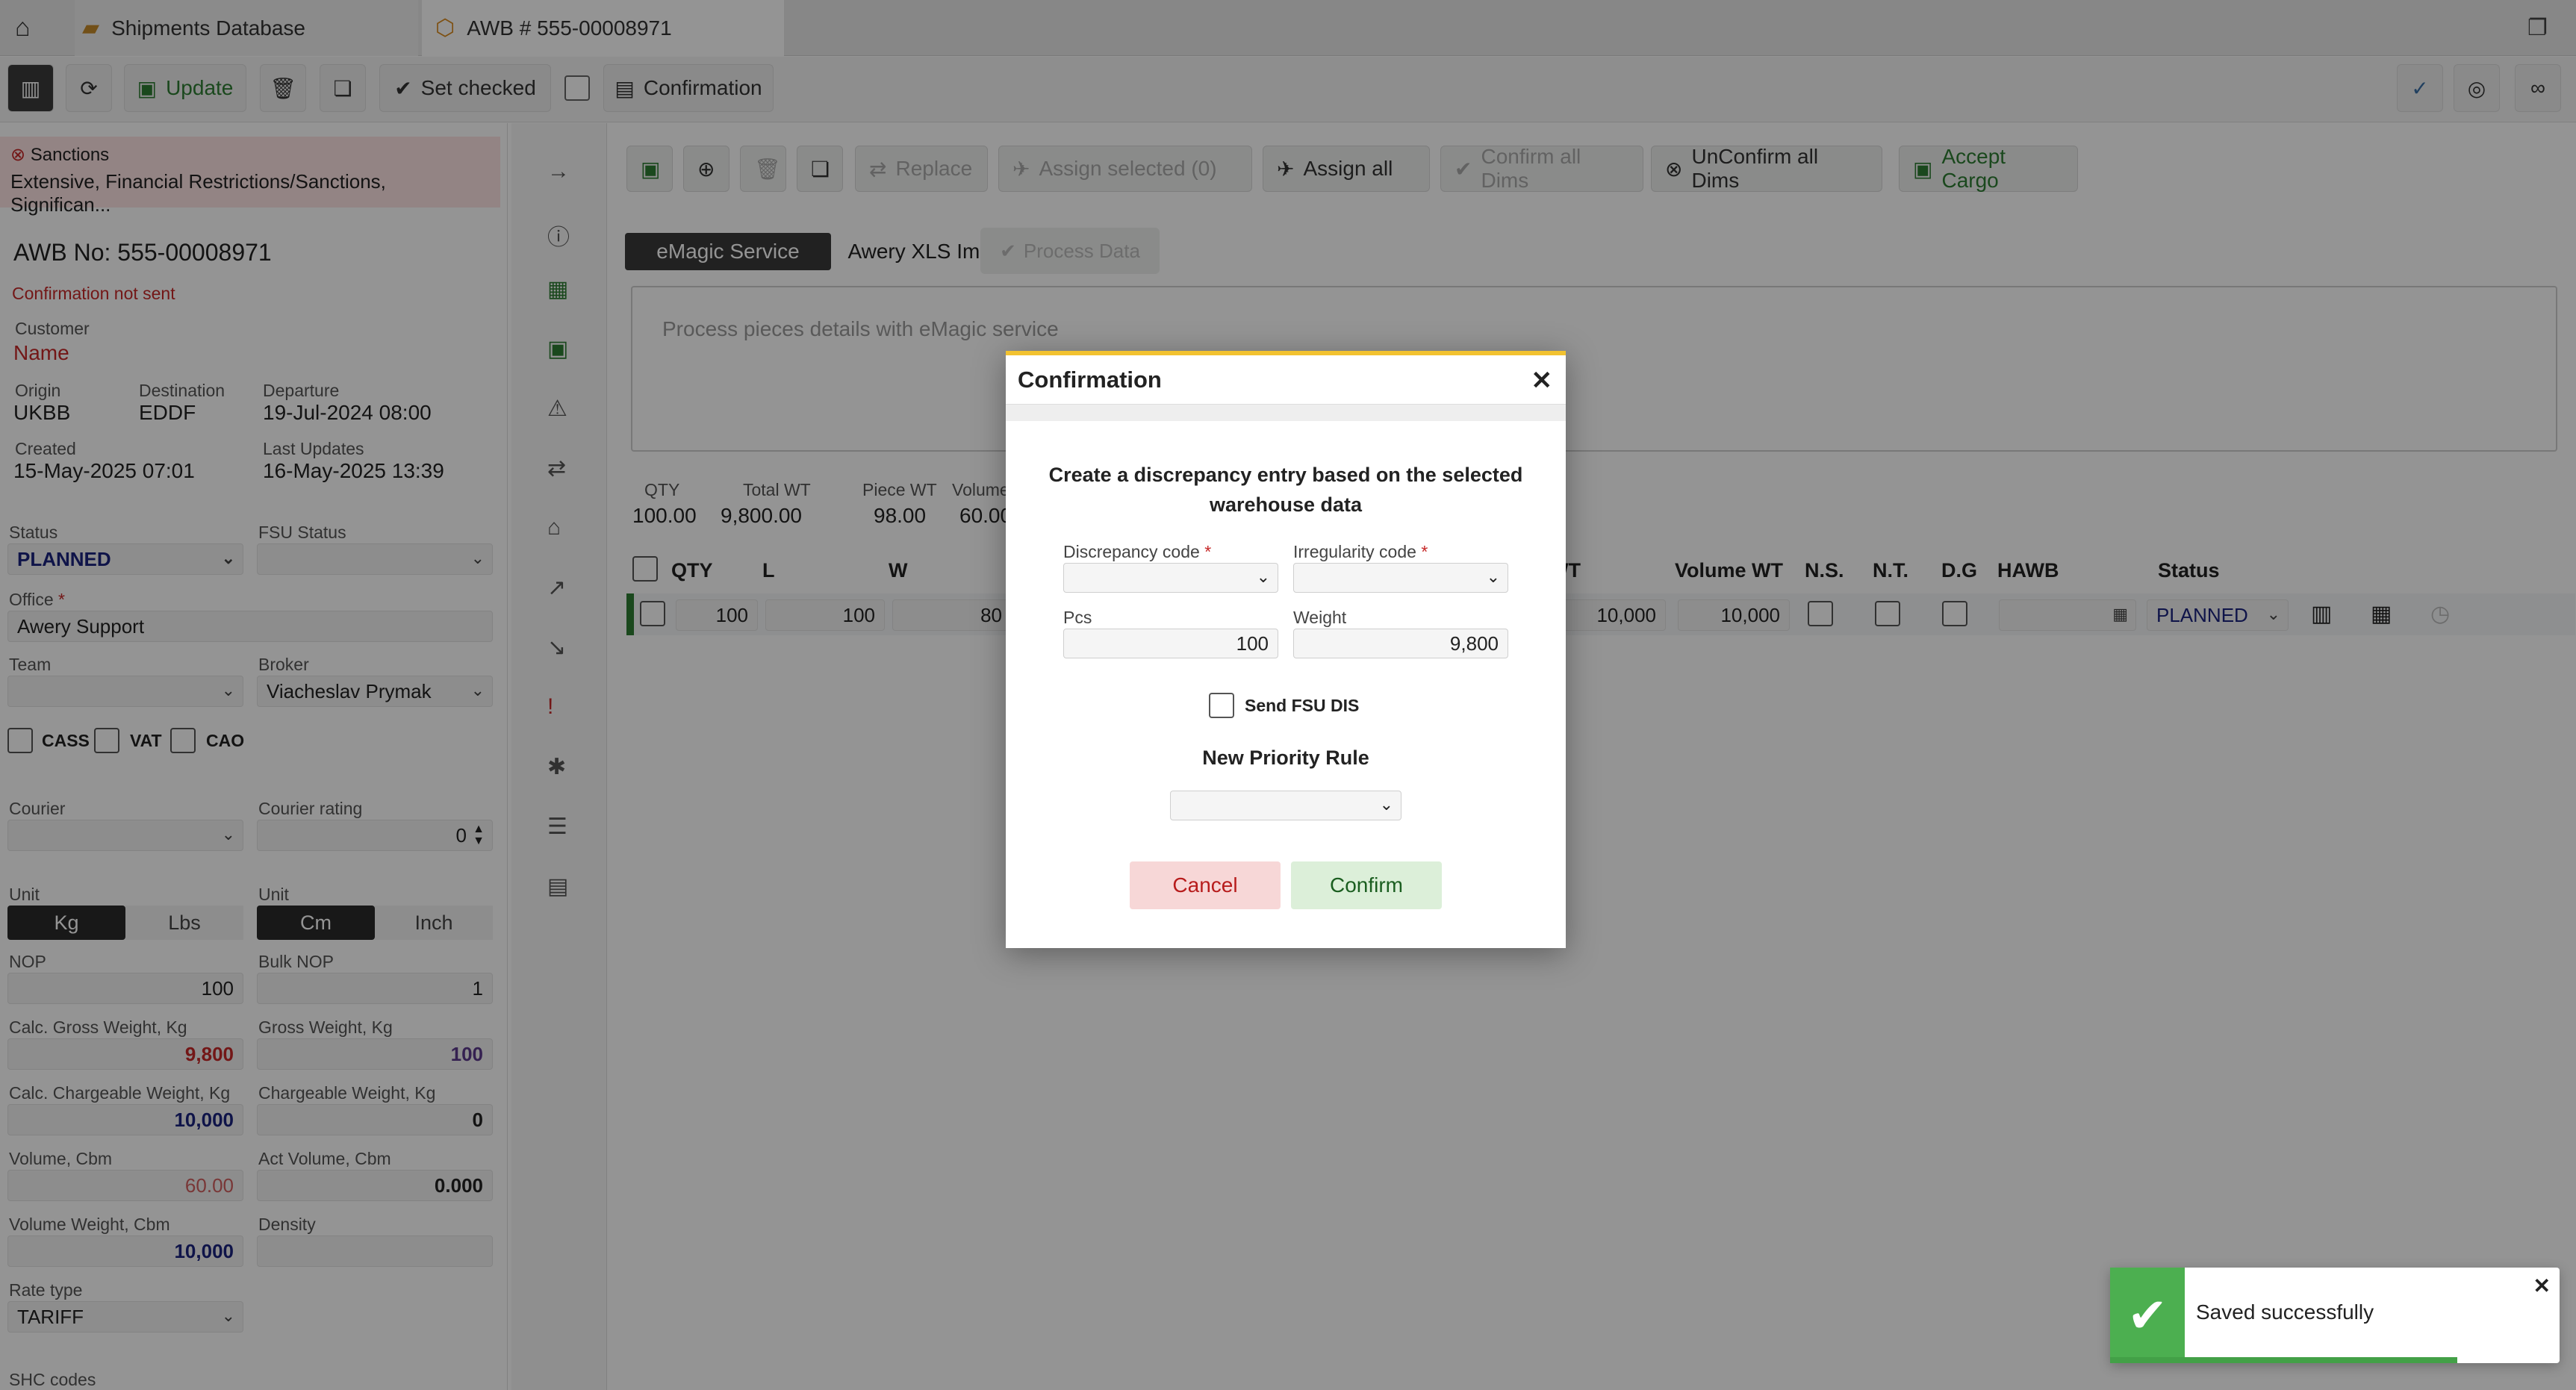 Image resolution: width=2576 pixels, height=1390 pixels. What do you see at coordinates (1285, 805) in the screenshot?
I see `priority-rule-select: ⌄` at bounding box center [1285, 805].